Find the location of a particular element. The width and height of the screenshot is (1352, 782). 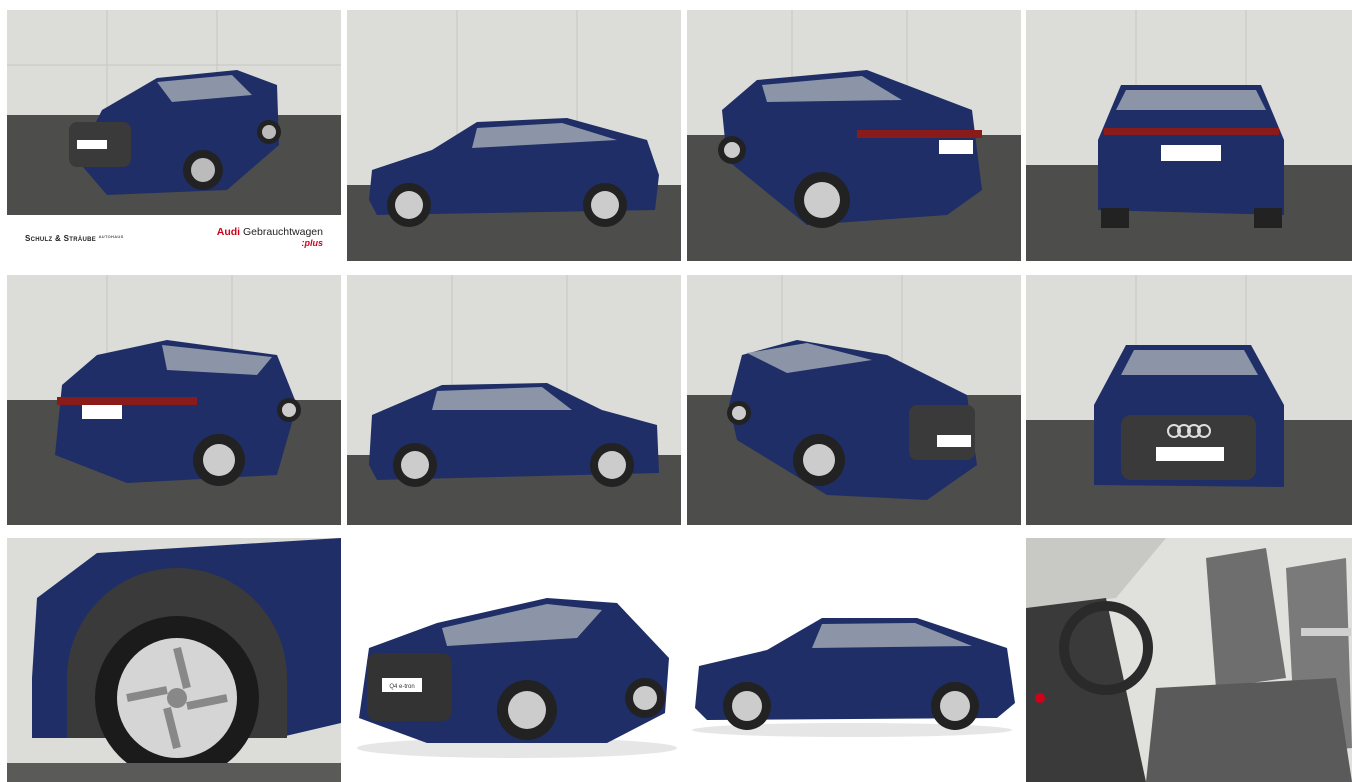

photo-rear is located at coordinates (1189, 135).